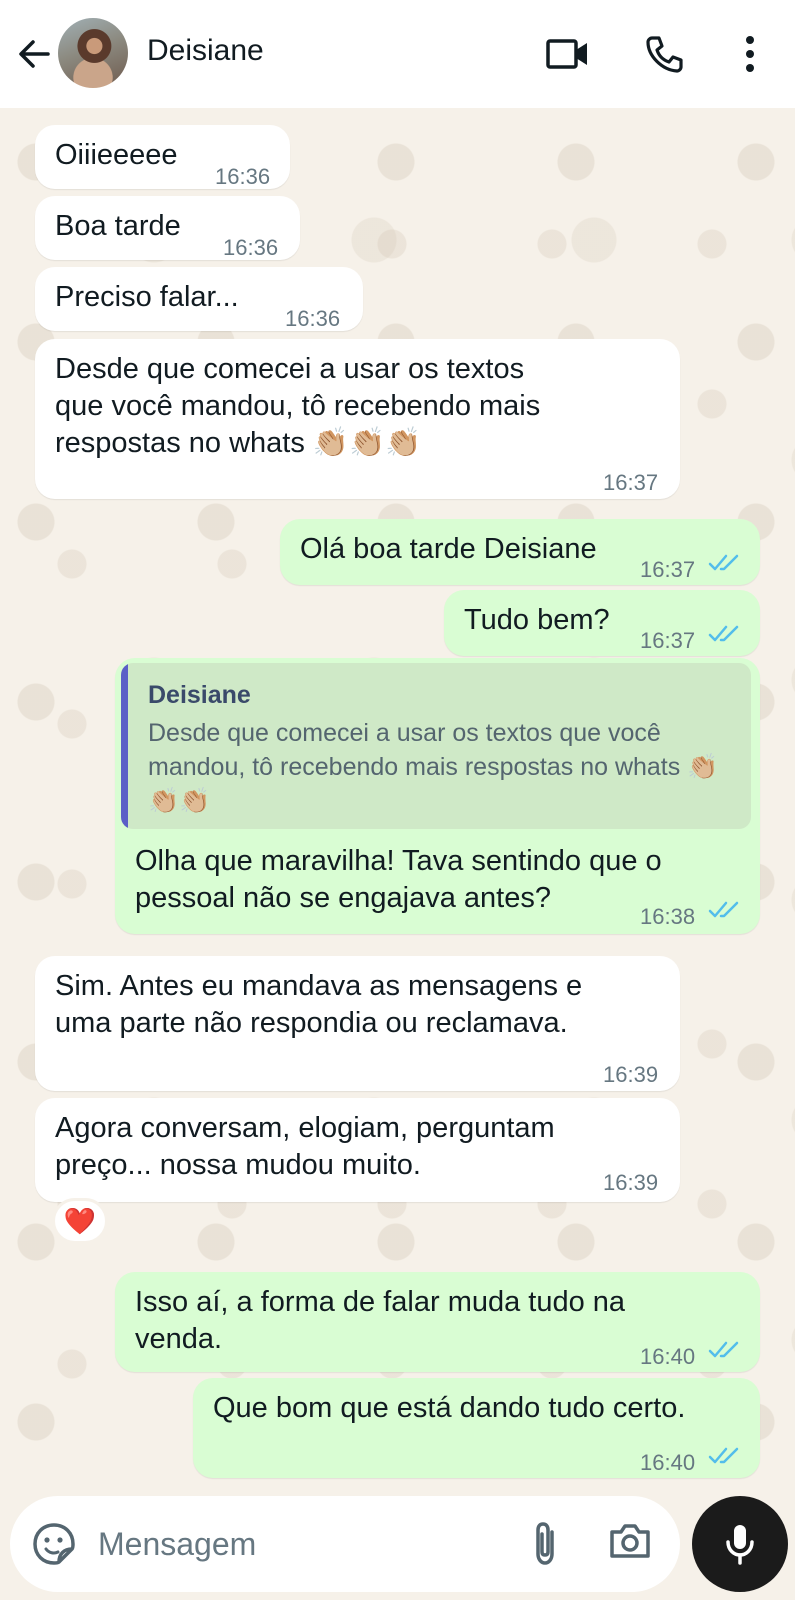  I want to click on avatar, so click(93, 53).